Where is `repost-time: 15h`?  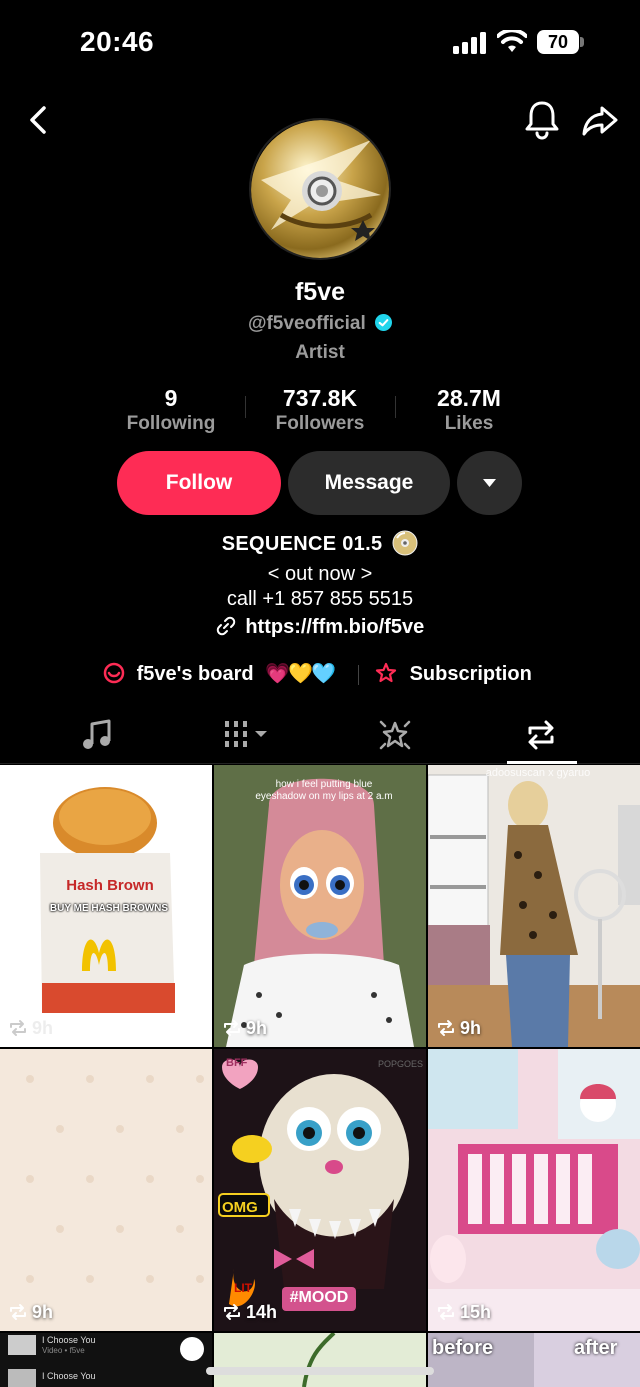 repost-time: 15h is located at coordinates (463, 1312).